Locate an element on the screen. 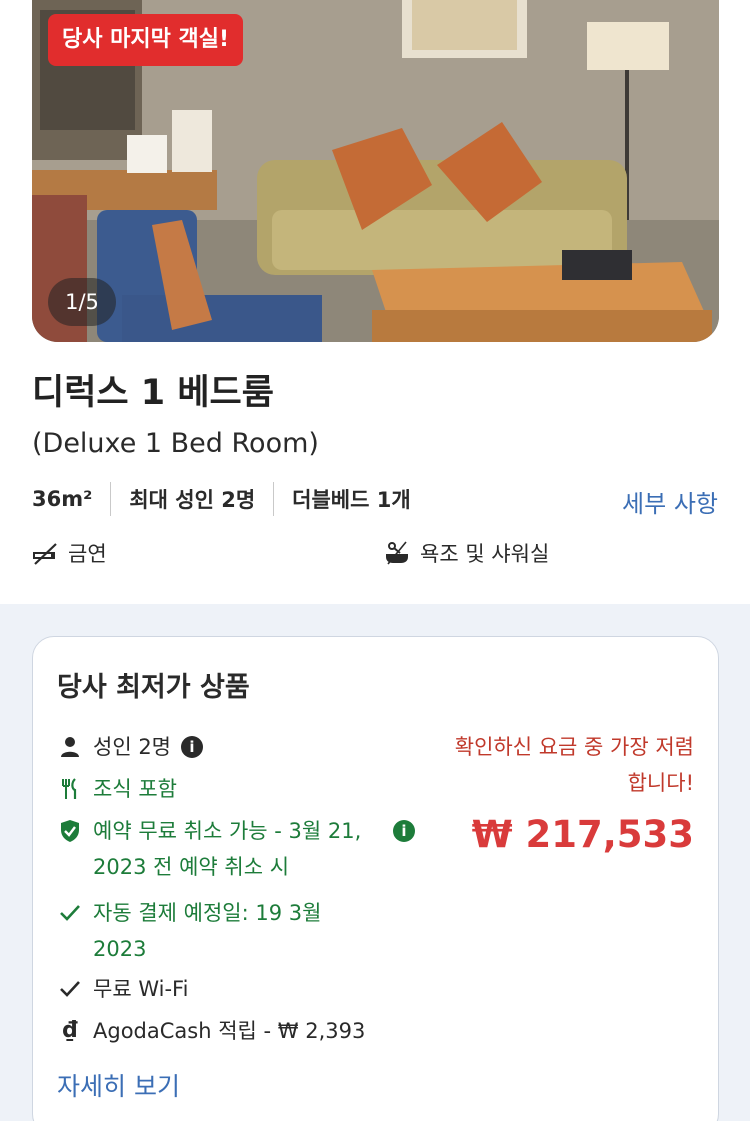 The width and height of the screenshot is (750, 1121). feature-autopay: 자동 결제 예정일: 19 3월 2023 is located at coordinates (217, 931).